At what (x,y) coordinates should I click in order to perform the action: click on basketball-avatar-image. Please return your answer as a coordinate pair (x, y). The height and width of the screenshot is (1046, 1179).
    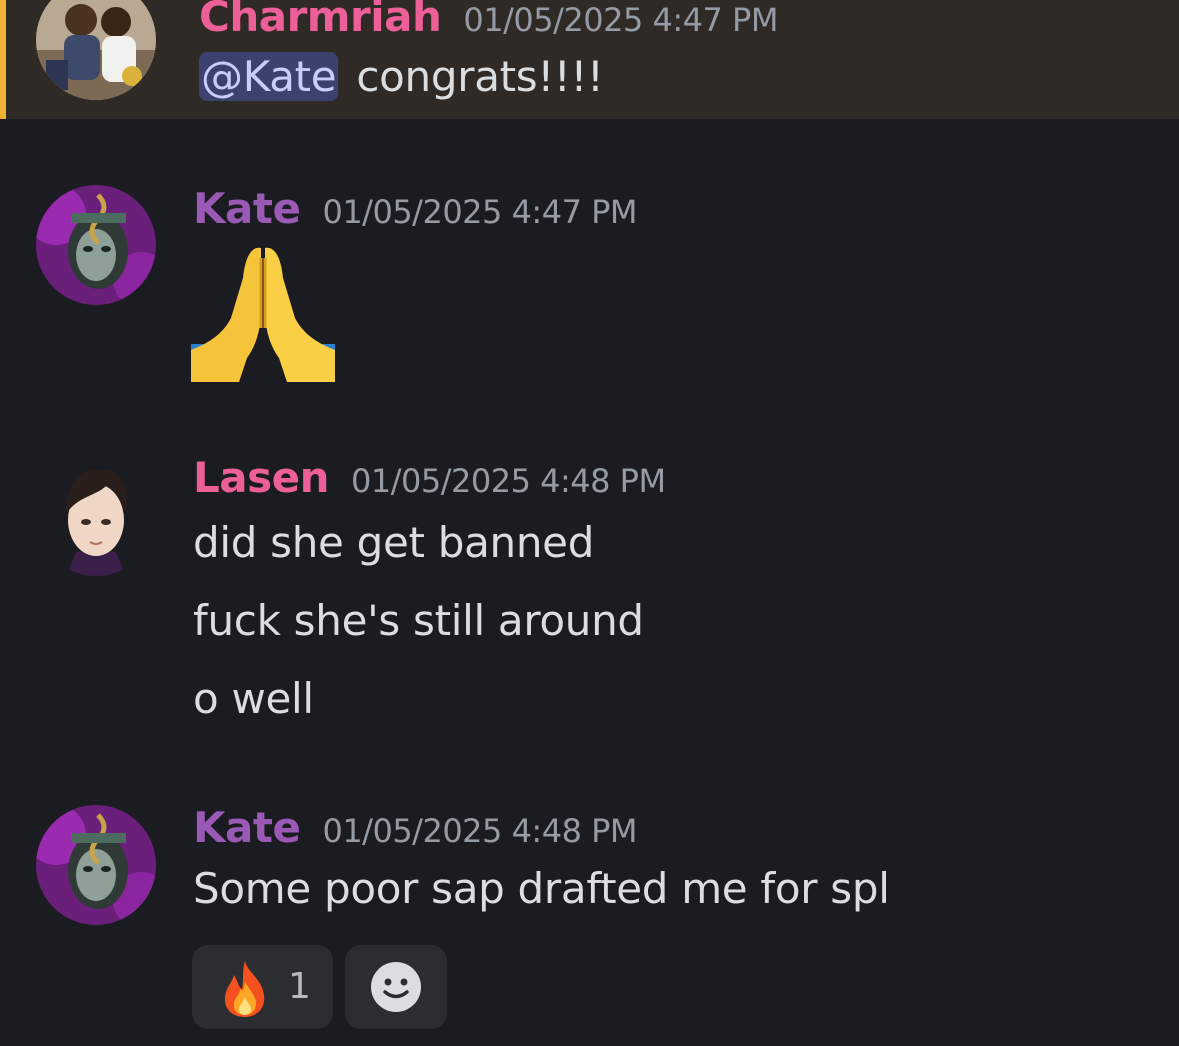
    Looking at the image, I should click on (96, 50).